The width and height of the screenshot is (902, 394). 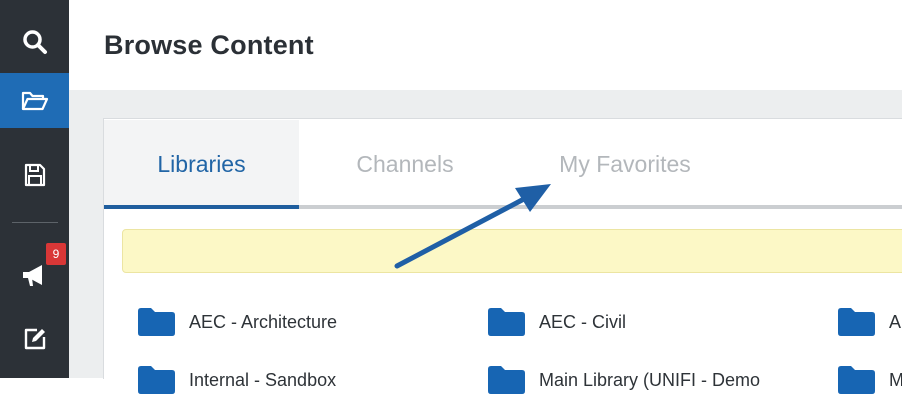 I want to click on folder-label: A, so click(x=895, y=321).